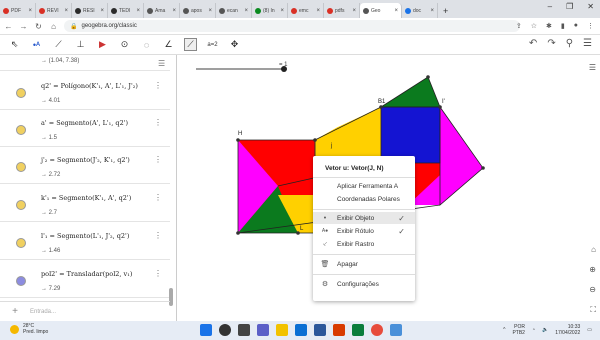 The height and width of the screenshot is (340, 600). I want to click on menu-item-apply-tool: Aplicar Ferramenta A, so click(364, 186).